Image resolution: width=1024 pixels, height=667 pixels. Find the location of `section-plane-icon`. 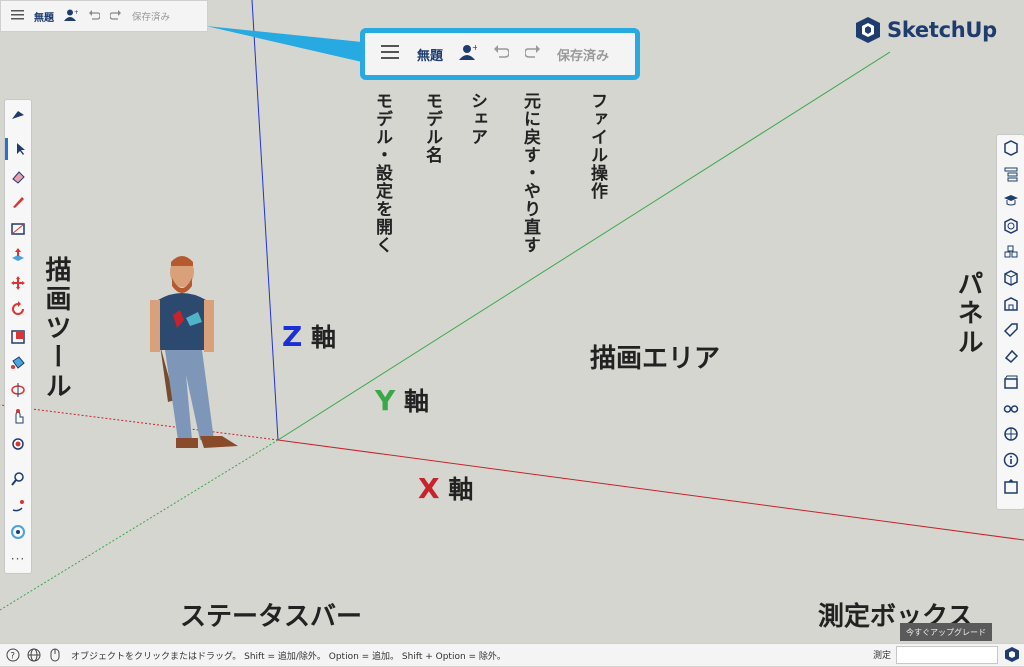

section-plane-icon is located at coordinates (18, 390).